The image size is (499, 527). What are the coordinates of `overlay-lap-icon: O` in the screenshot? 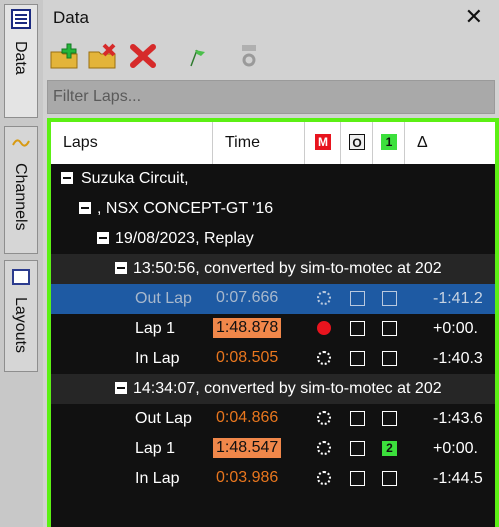 It's located at (357, 142).